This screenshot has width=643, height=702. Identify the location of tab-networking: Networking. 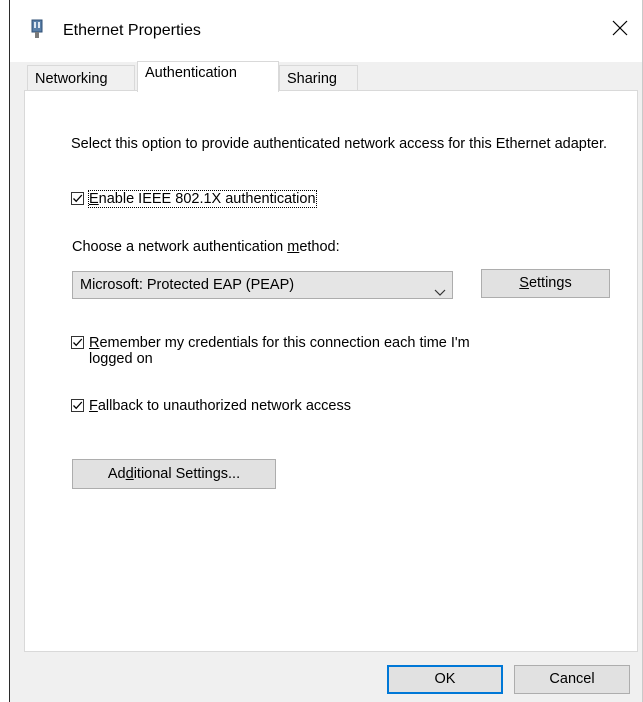
(81, 78).